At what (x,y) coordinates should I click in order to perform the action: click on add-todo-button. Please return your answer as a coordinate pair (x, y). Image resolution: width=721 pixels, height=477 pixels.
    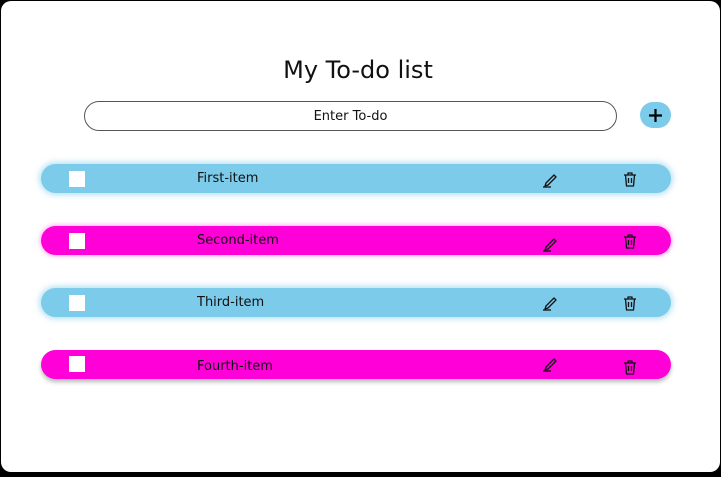
    Looking at the image, I should click on (655, 115).